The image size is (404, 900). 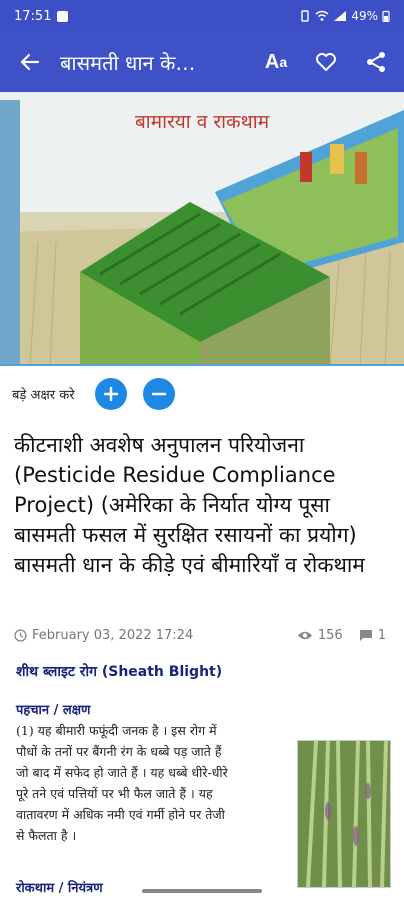 I want to click on comments-count: 1, so click(x=372, y=635).